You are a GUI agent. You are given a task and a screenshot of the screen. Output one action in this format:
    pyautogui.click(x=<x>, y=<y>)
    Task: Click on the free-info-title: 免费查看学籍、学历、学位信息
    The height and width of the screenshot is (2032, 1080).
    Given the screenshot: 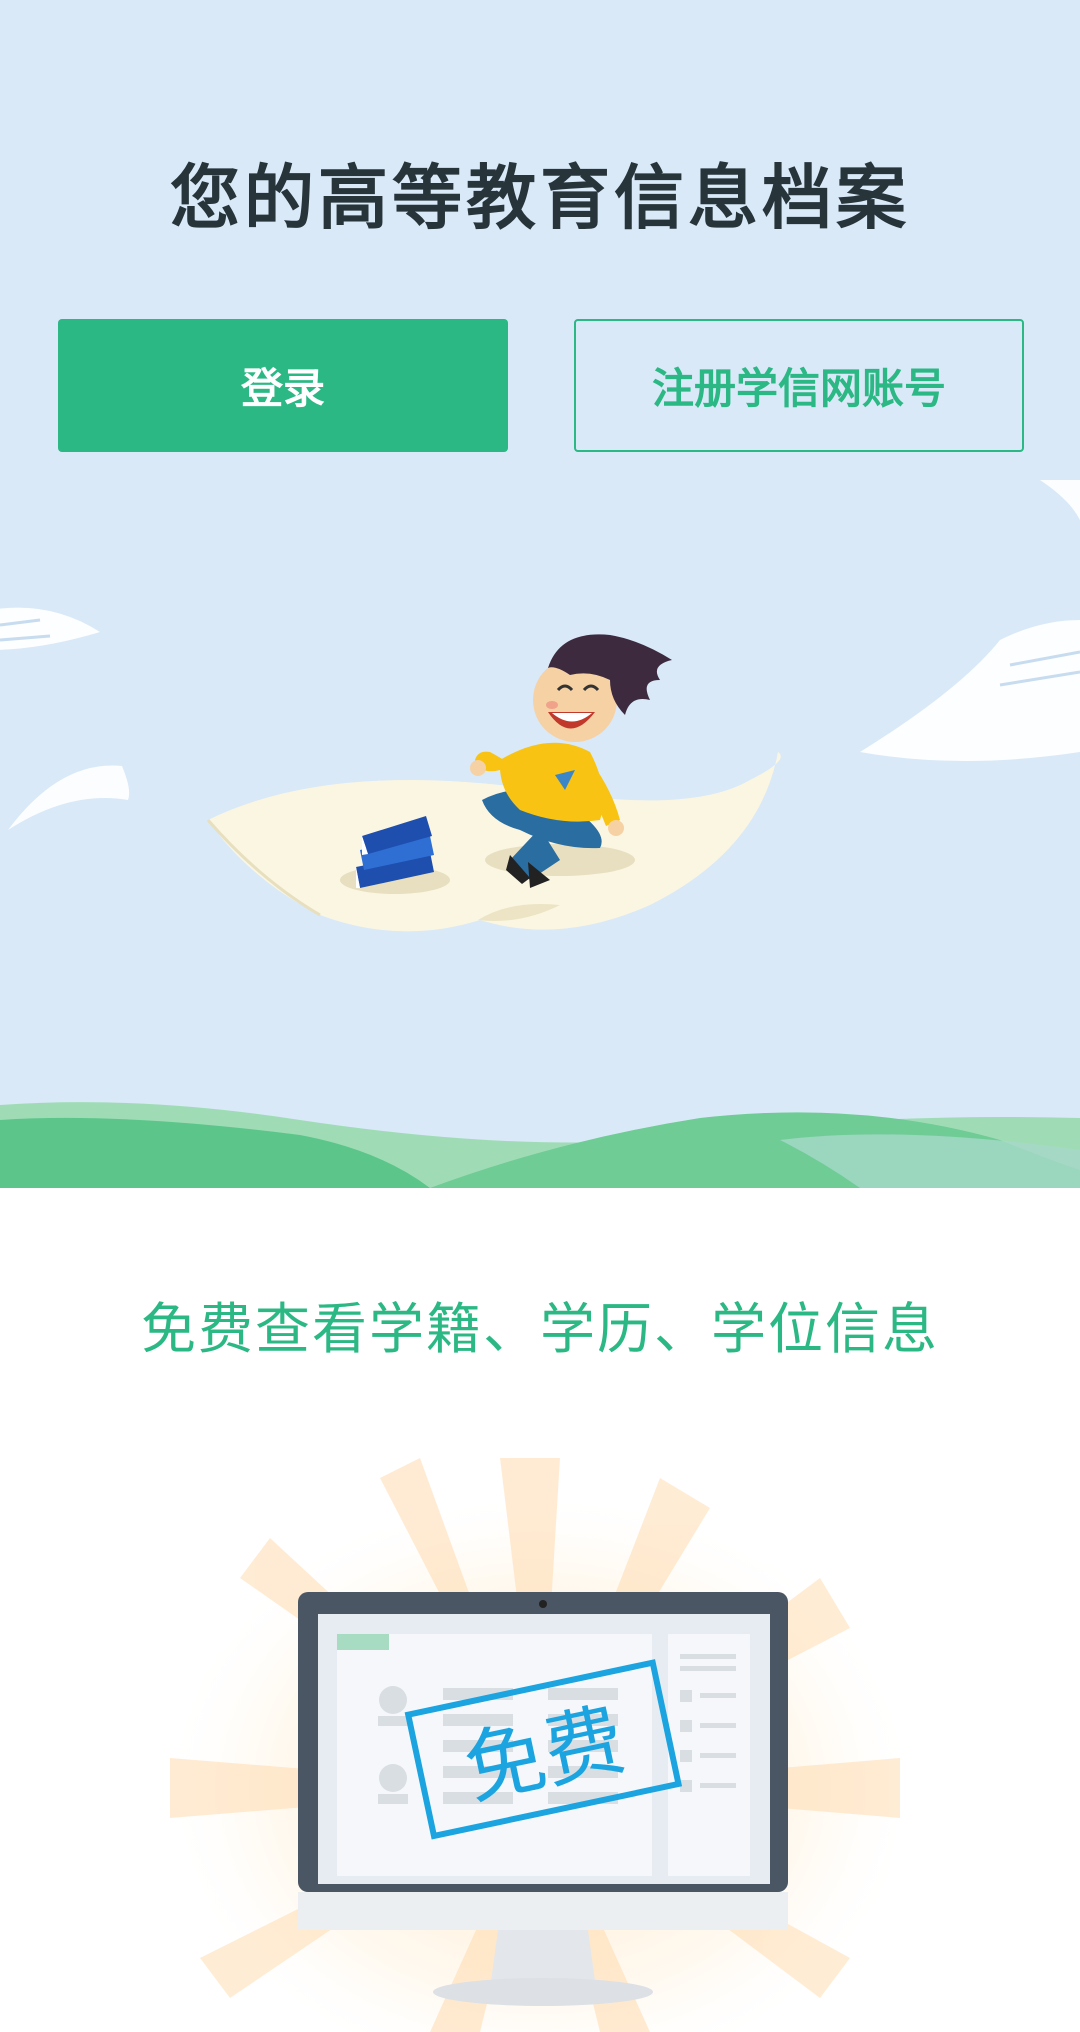 What is the action you would take?
    pyautogui.click(x=539, y=1329)
    